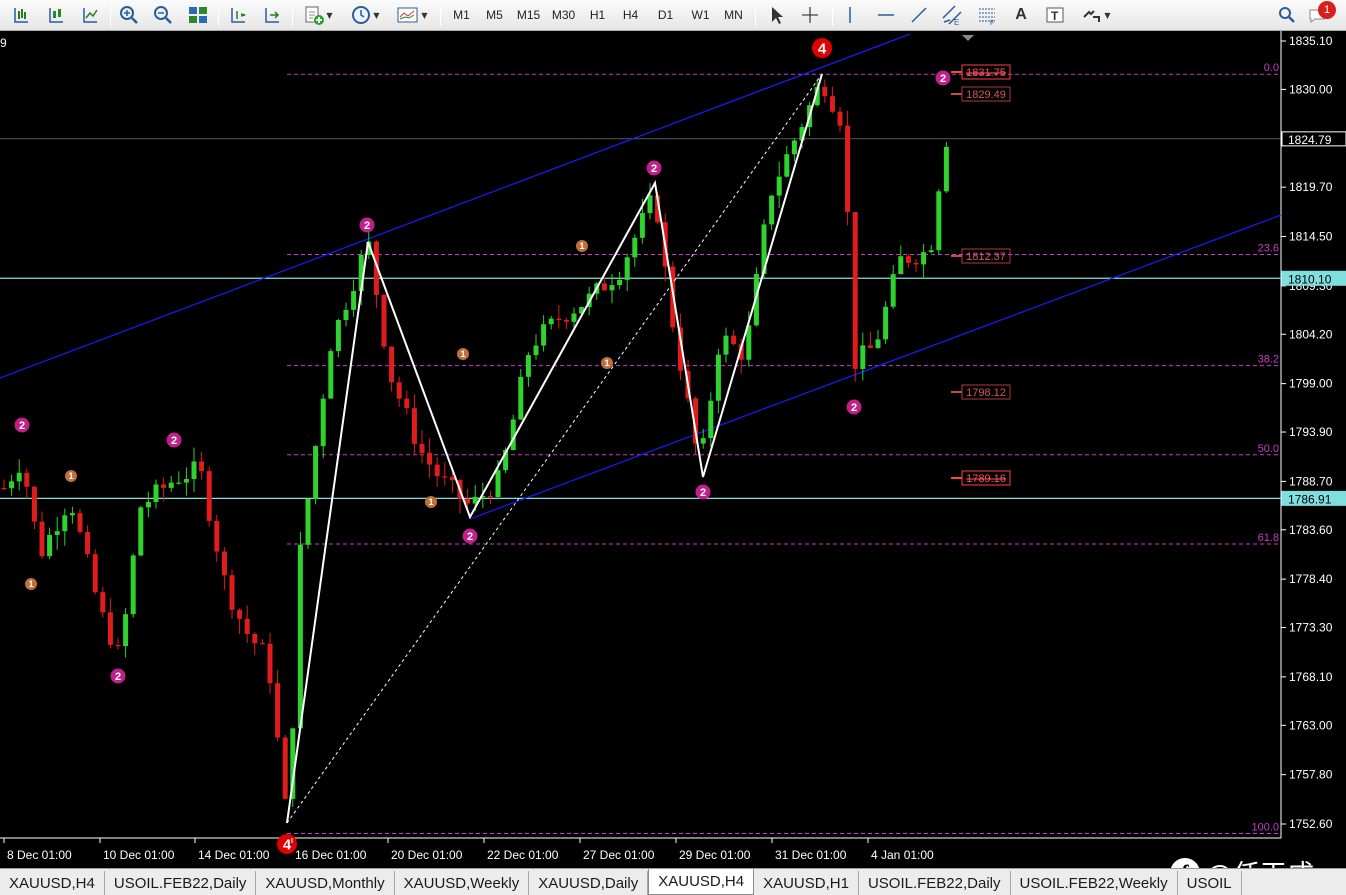 The height and width of the screenshot is (895, 1346). What do you see at coordinates (919, 15) in the screenshot?
I see `trendline-icon` at bounding box center [919, 15].